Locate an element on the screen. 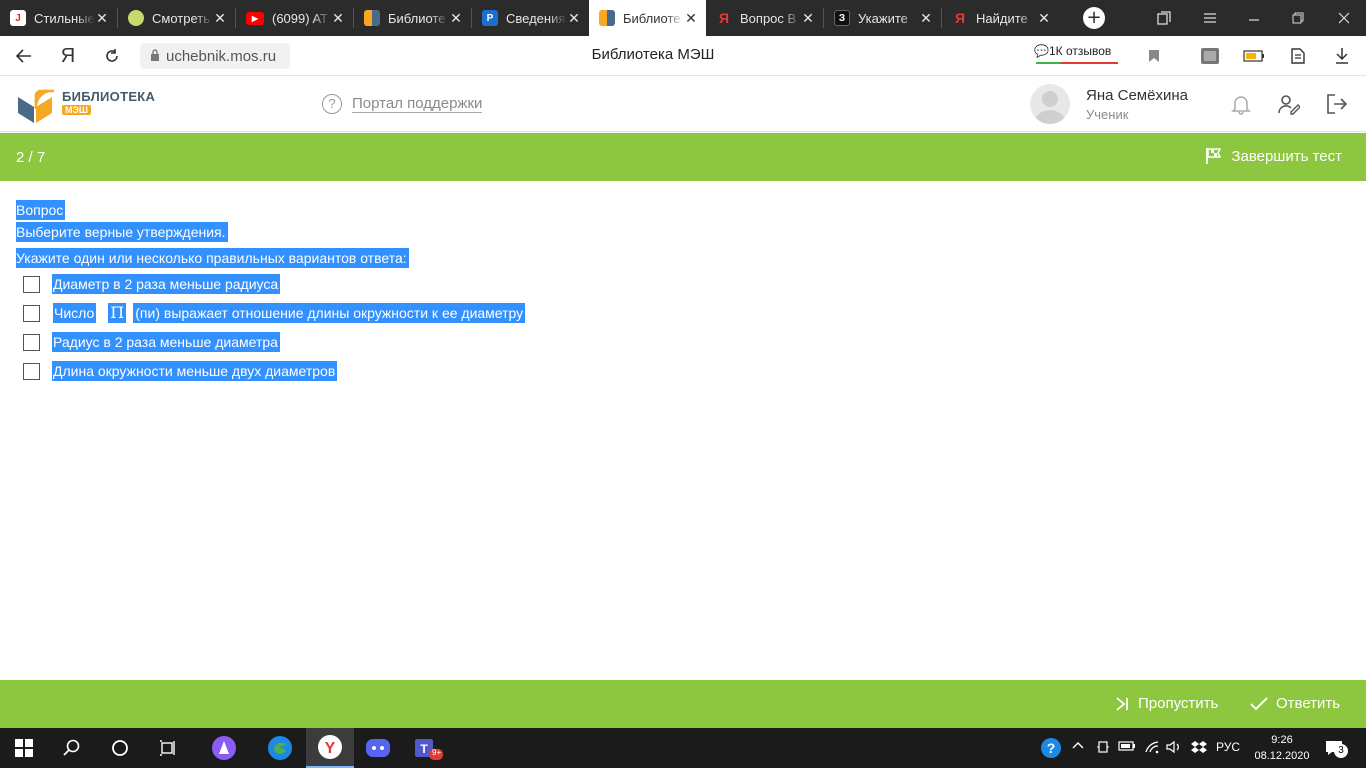  reviews-rating-bar is located at coordinates (1077, 63).